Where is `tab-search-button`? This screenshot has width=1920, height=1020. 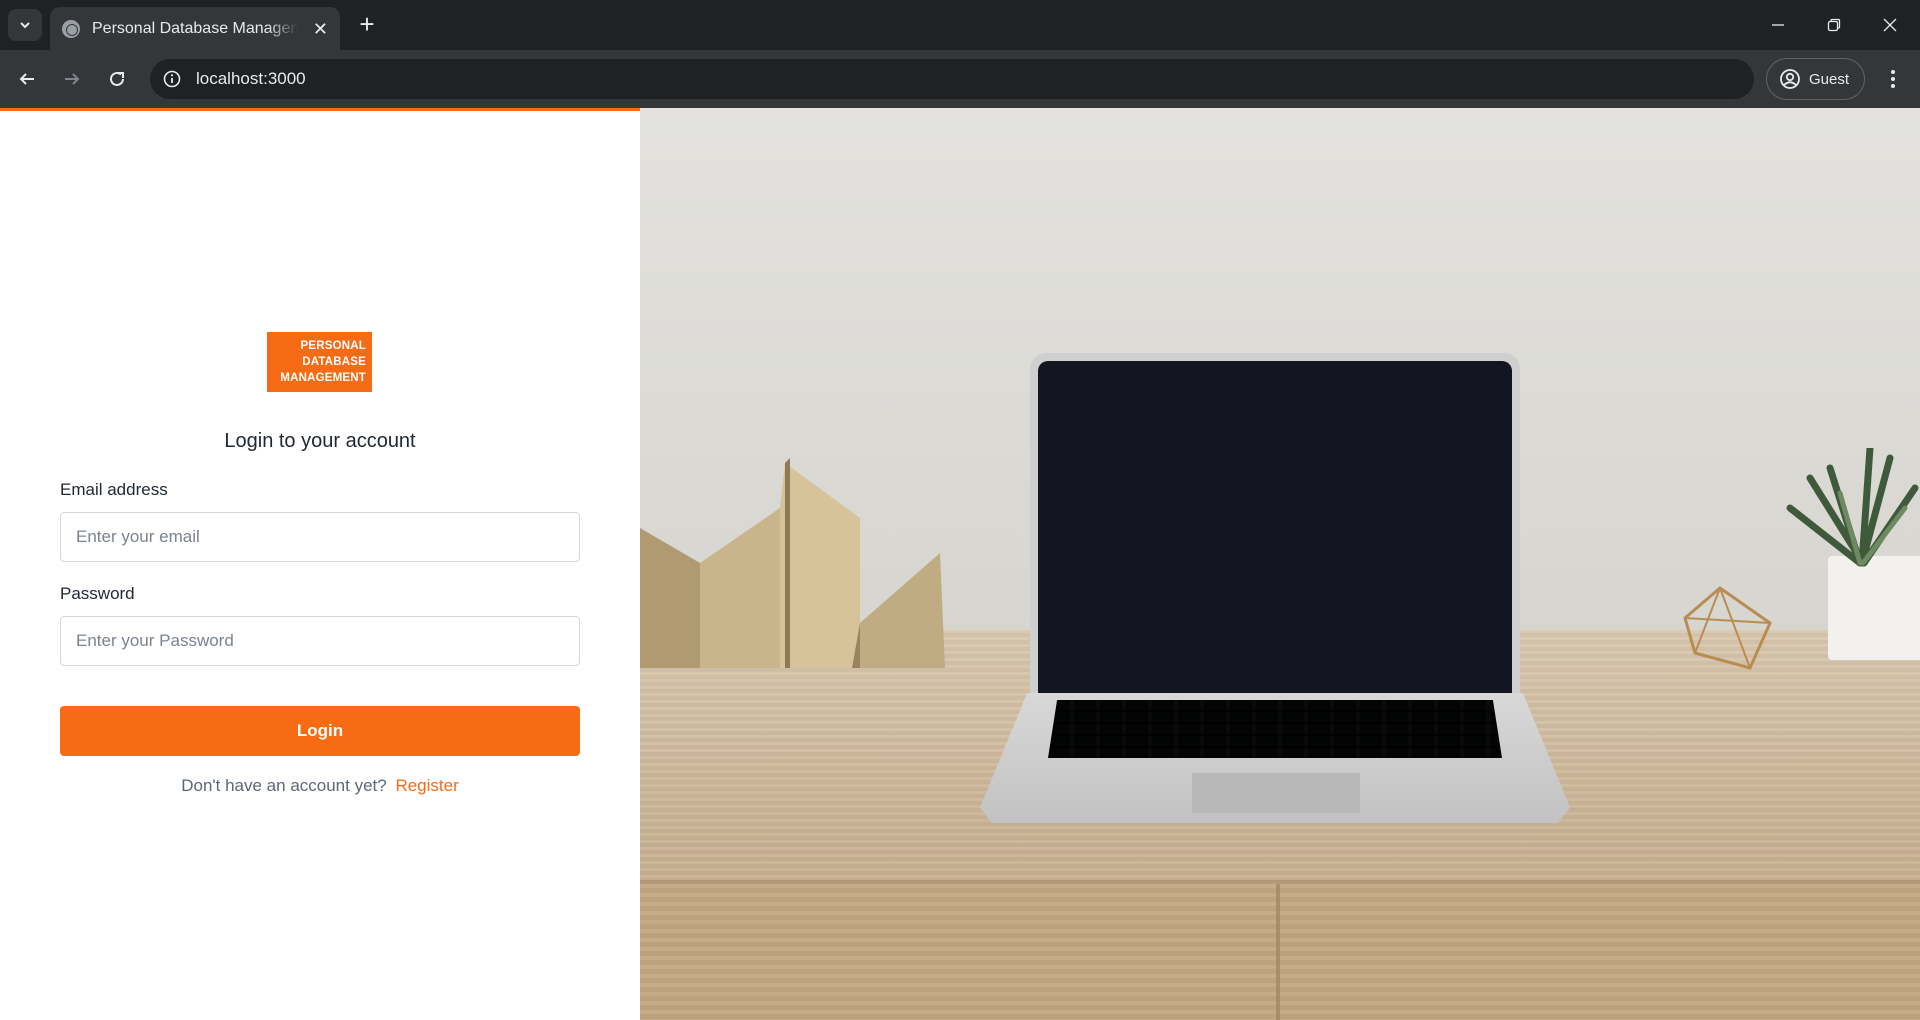 tab-search-button is located at coordinates (25, 25).